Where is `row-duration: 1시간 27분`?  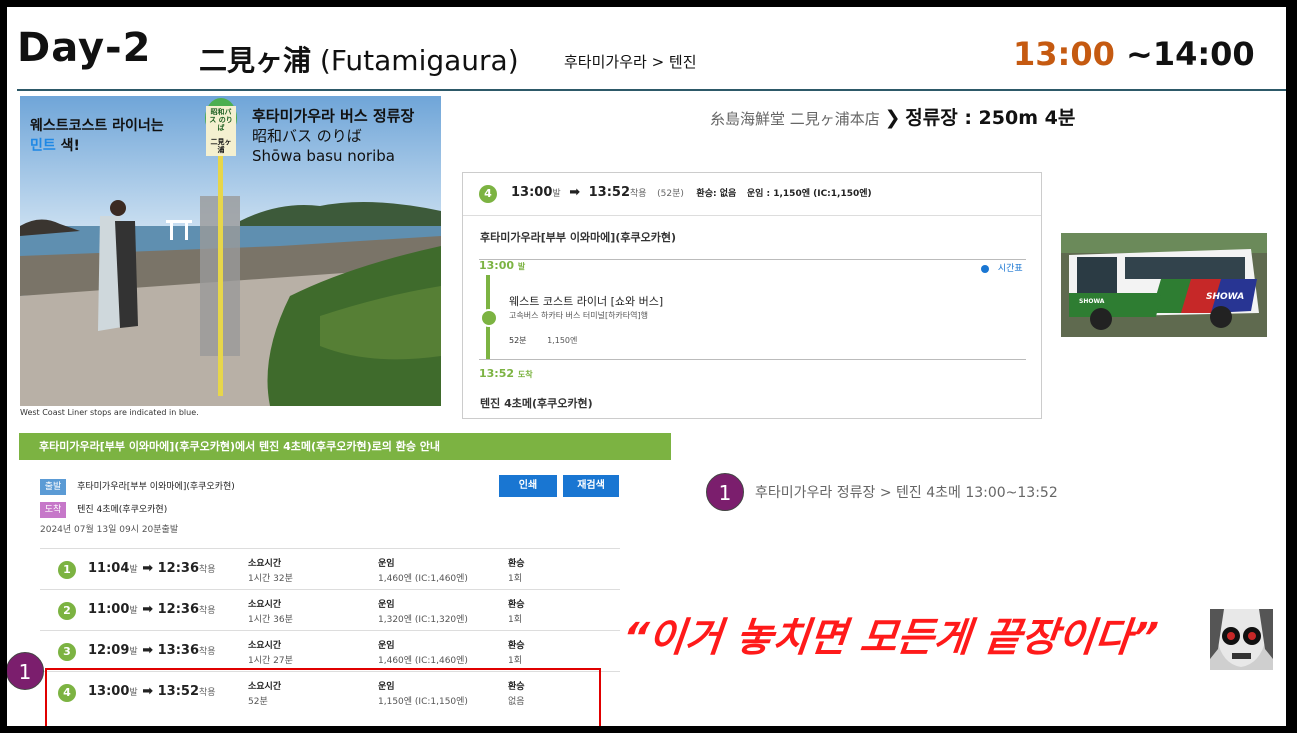 row-duration: 1시간 27분 is located at coordinates (270, 661).